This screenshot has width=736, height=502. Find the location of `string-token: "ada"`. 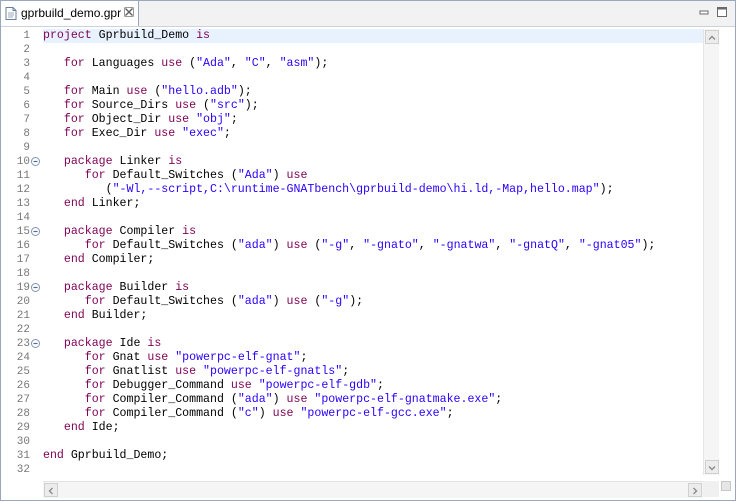

string-token: "ada" is located at coordinates (255, 301).